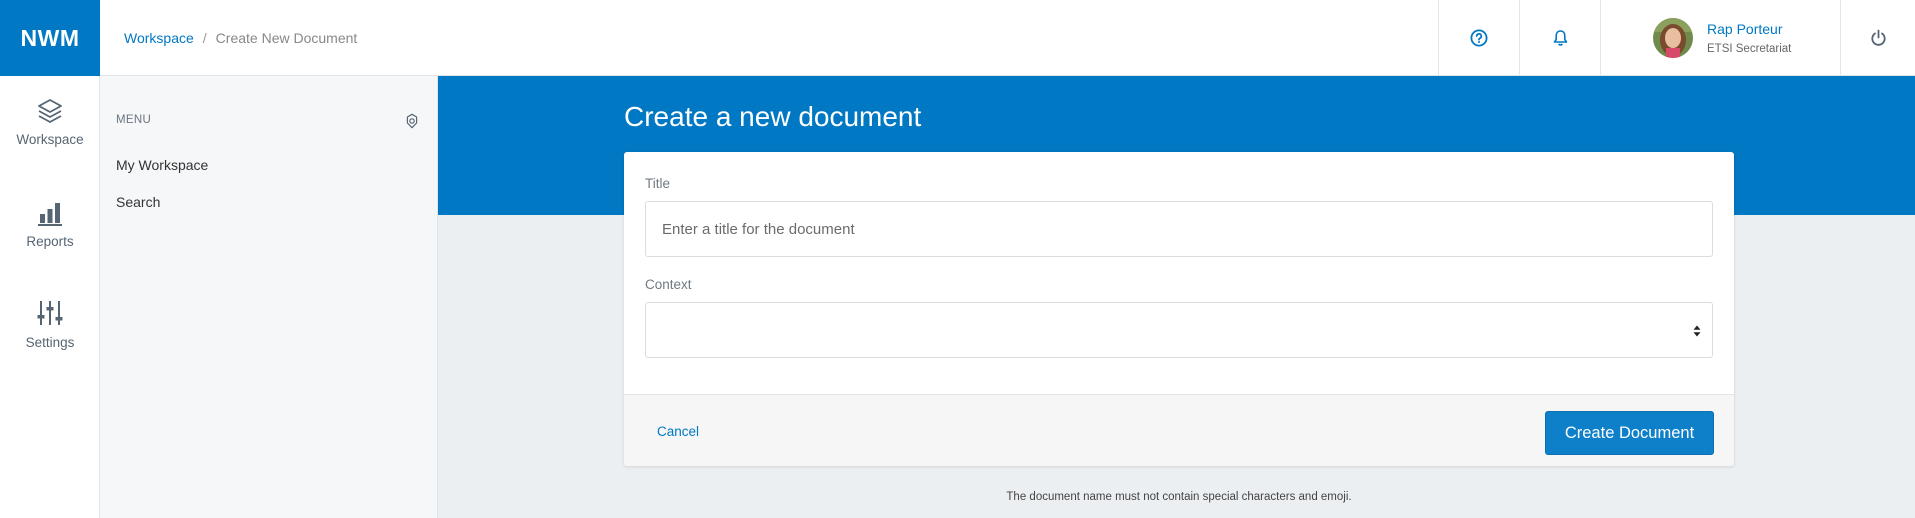  What do you see at coordinates (1745, 29) in the screenshot?
I see `user-name: Rap Porteur` at bounding box center [1745, 29].